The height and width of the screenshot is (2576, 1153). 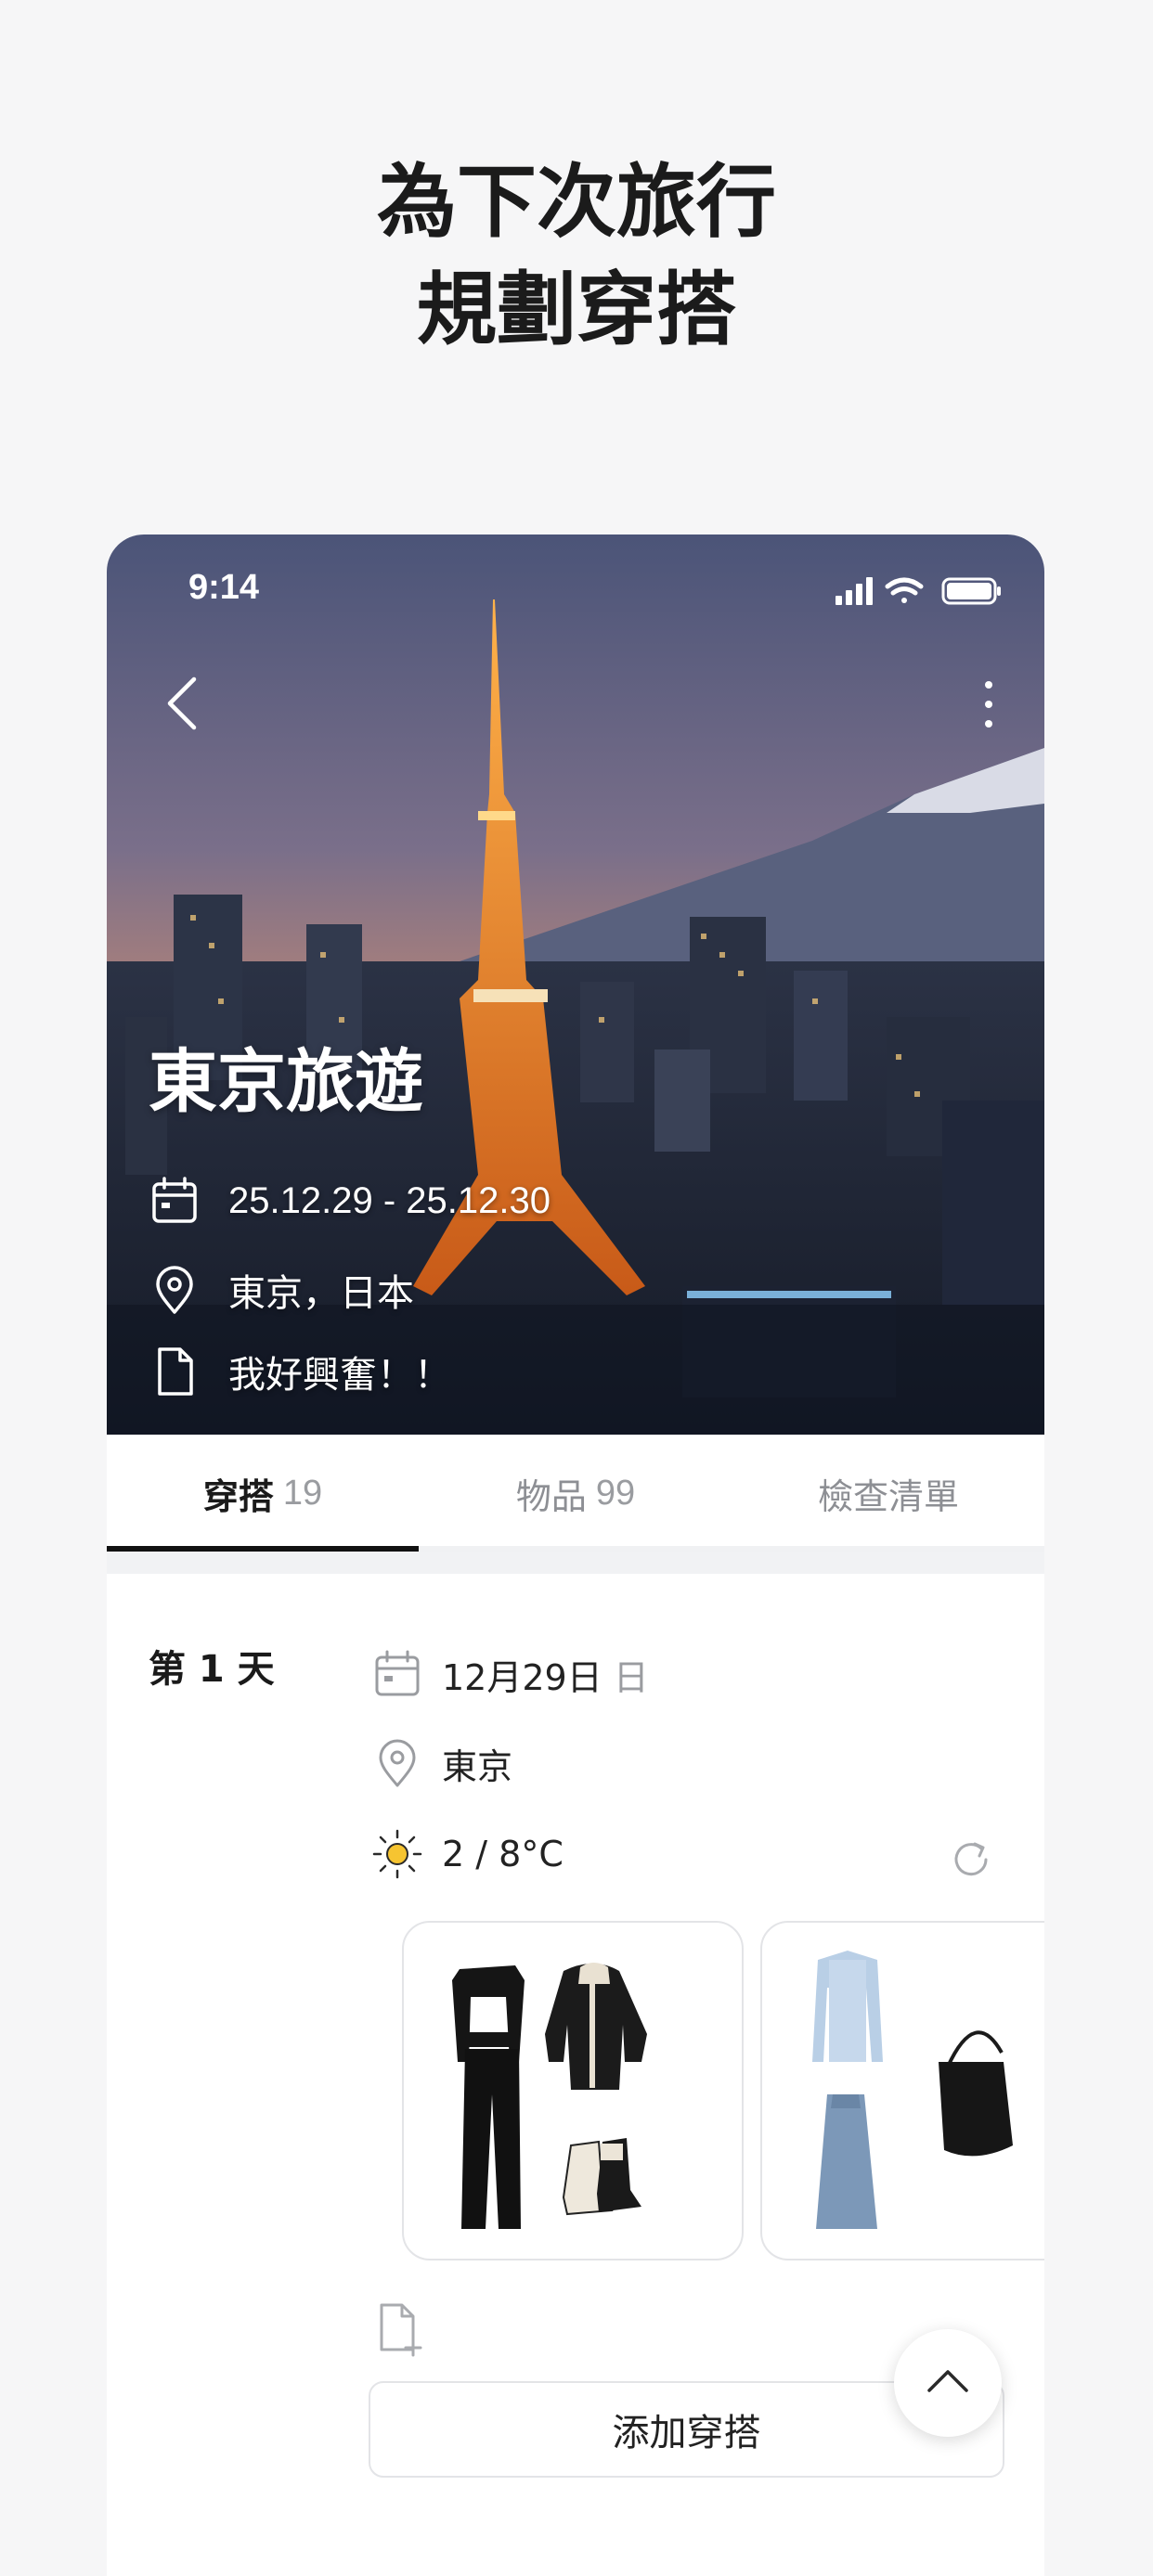 What do you see at coordinates (286, 1082) in the screenshot?
I see `trip-title: 東京旅遊` at bounding box center [286, 1082].